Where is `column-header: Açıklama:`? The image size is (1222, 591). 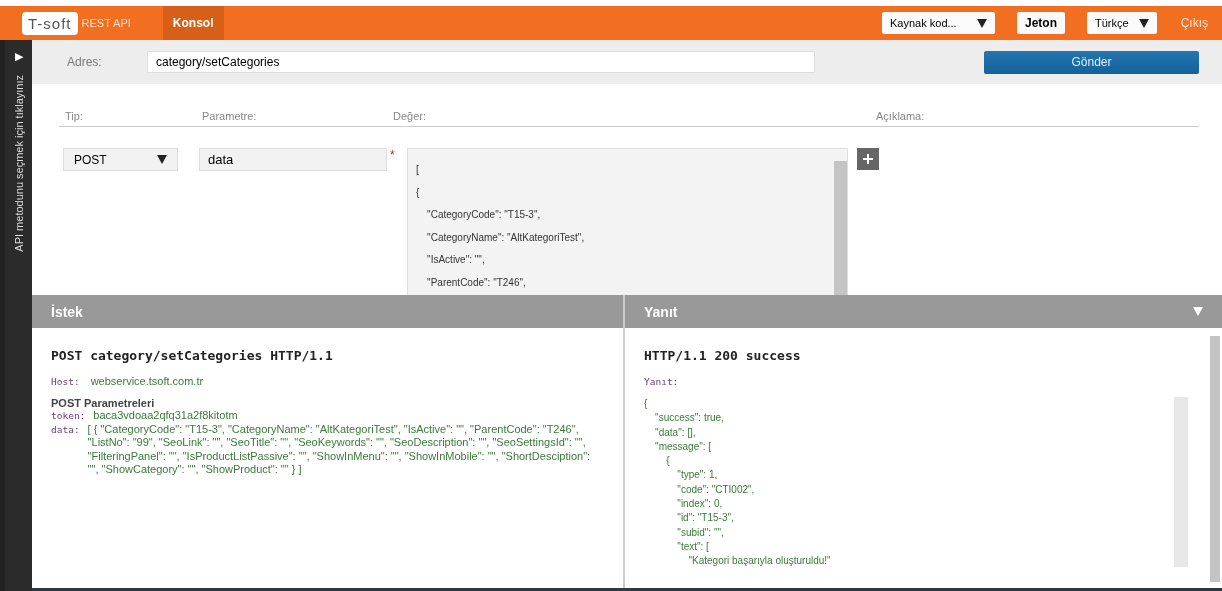 column-header: Açıklama: is located at coordinates (900, 116).